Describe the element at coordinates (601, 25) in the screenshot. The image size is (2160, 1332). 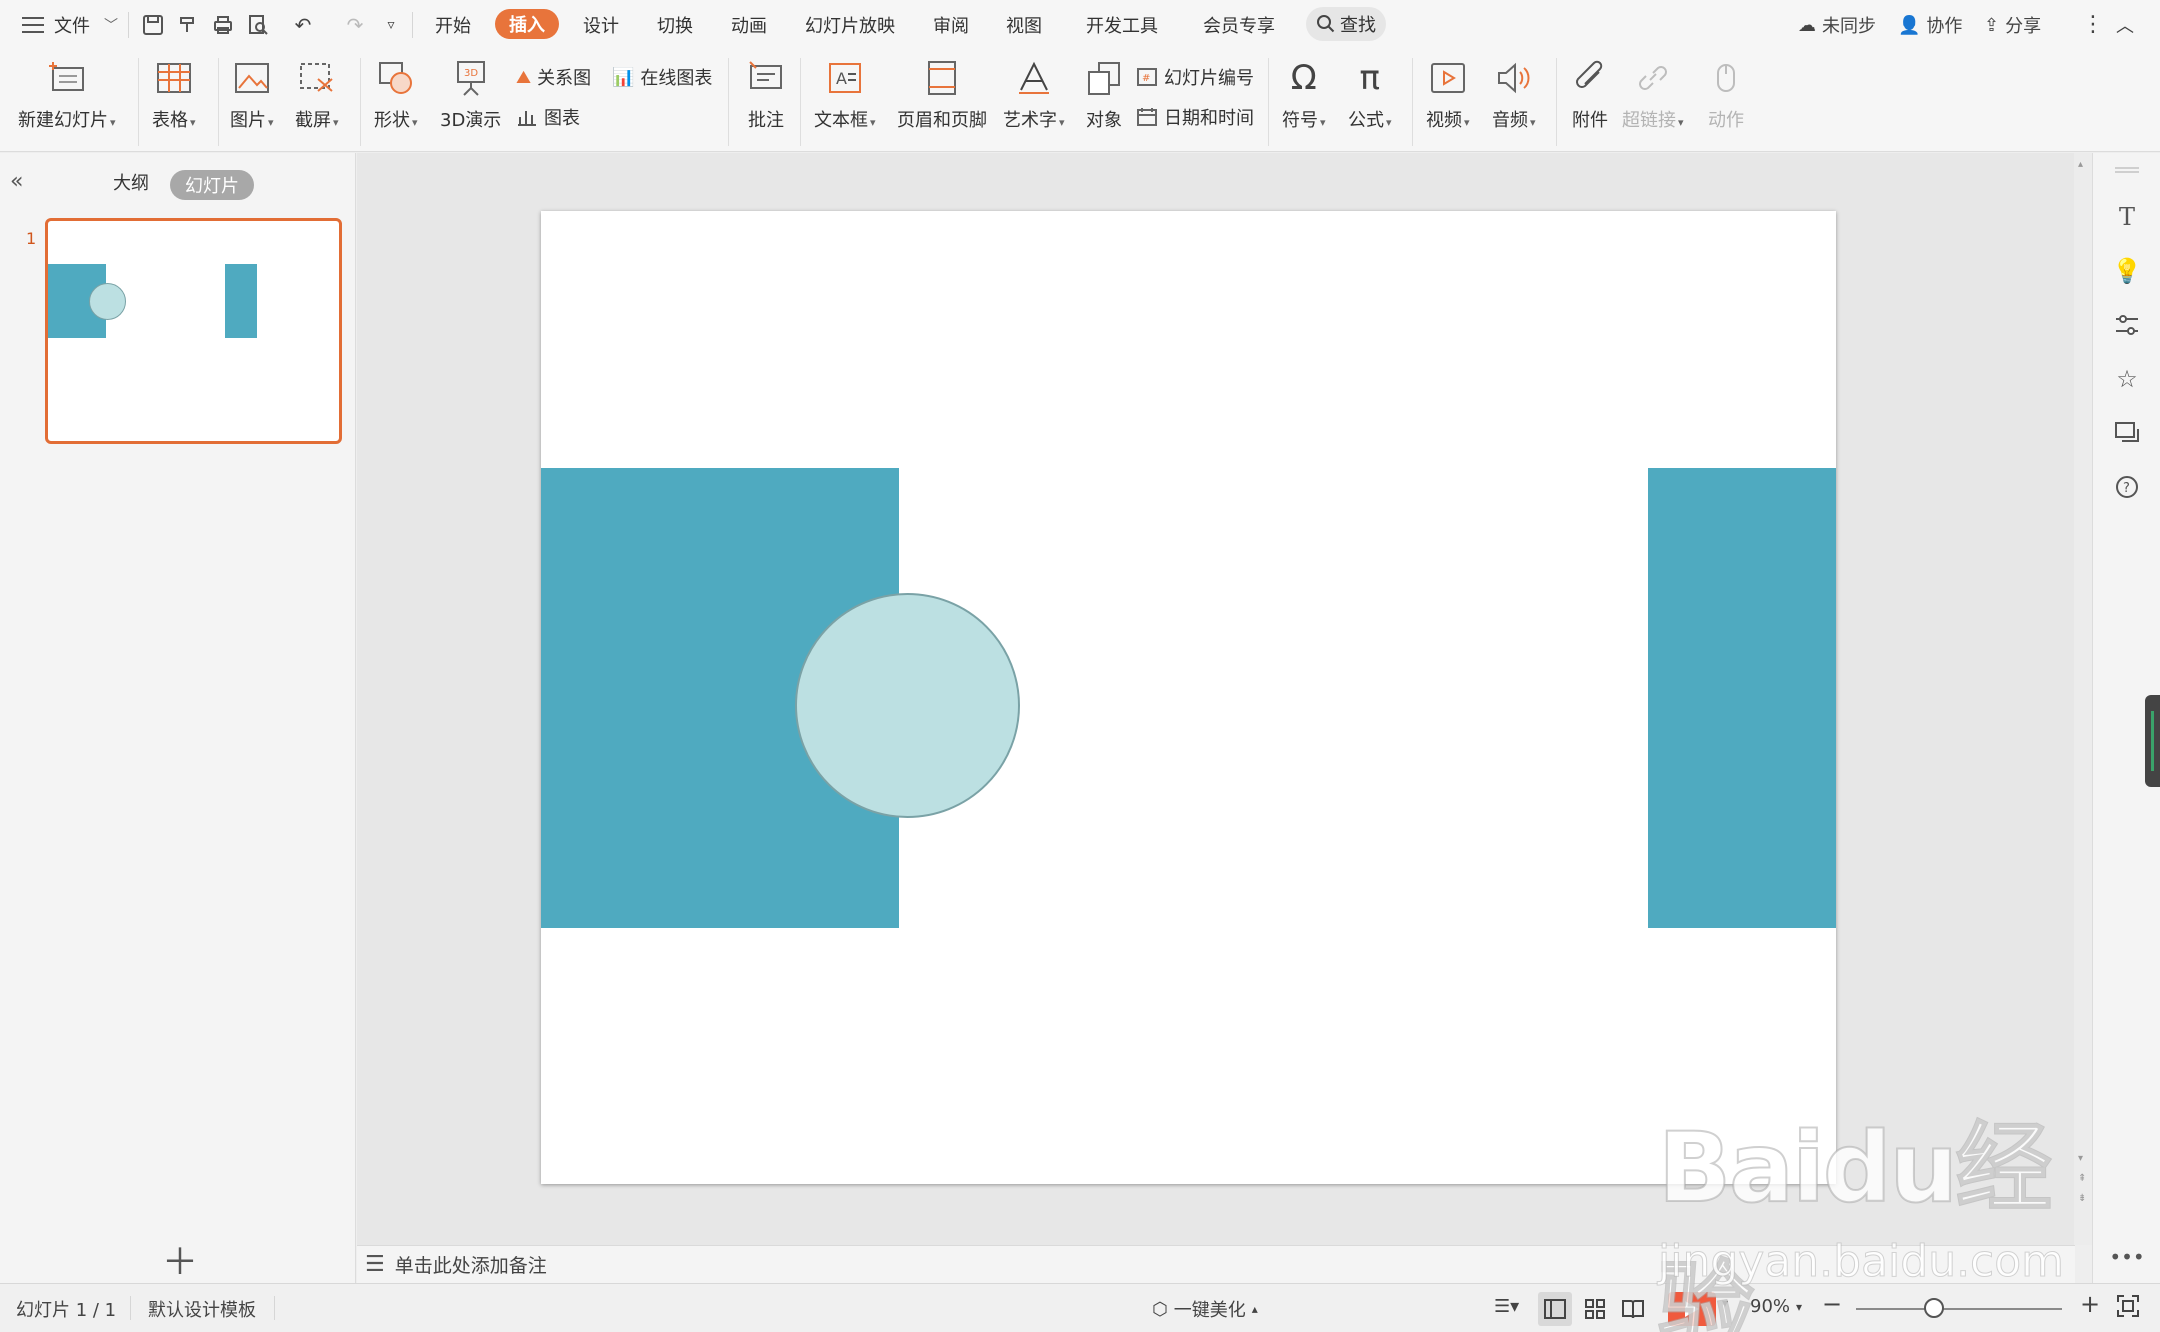
I see `tab-design: 设计` at that location.